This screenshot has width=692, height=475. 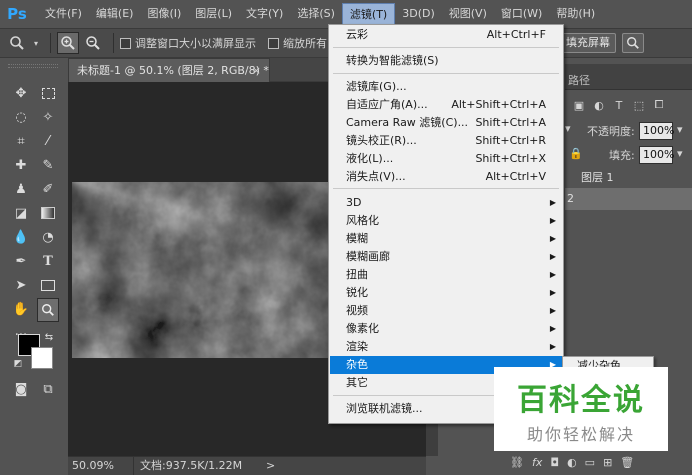 I want to click on status-menu-arrow: >, so click(x=270, y=465).